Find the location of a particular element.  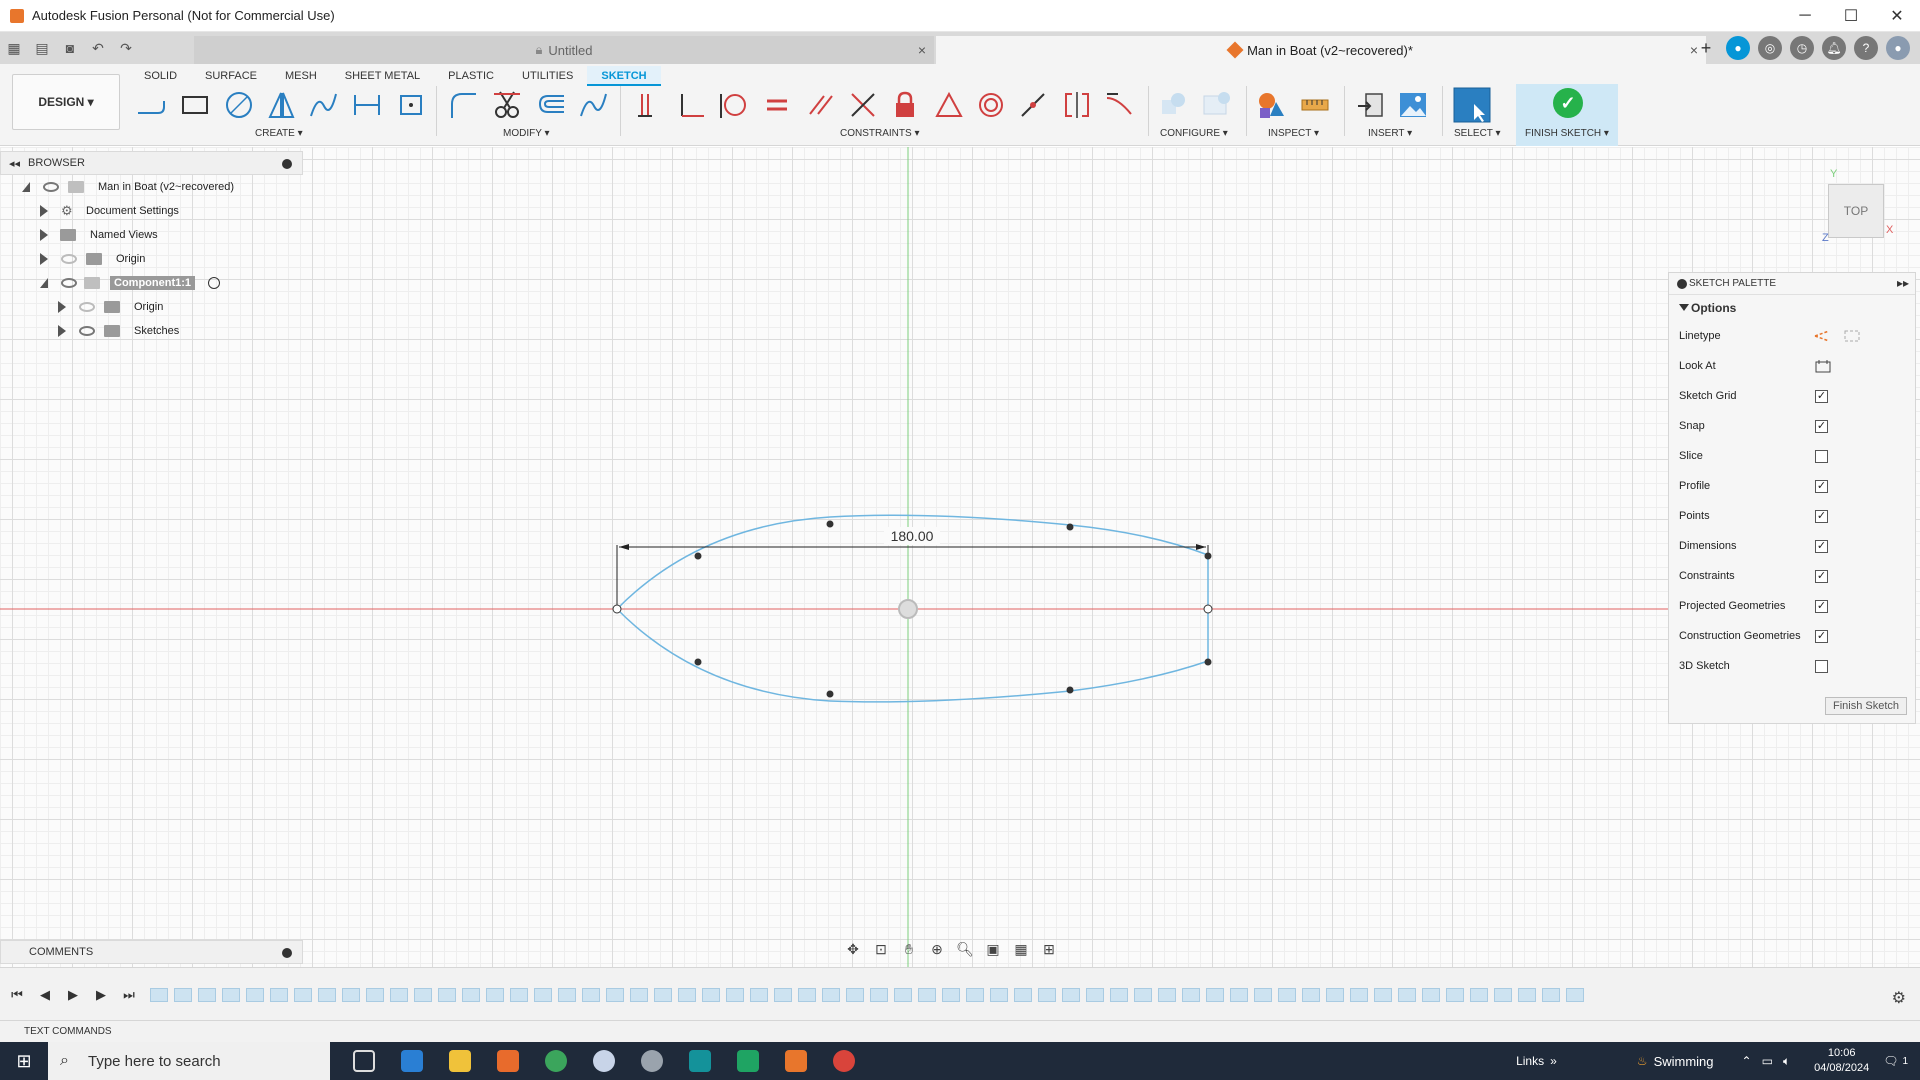

measure-tool-icon is located at coordinates (1315, 105).